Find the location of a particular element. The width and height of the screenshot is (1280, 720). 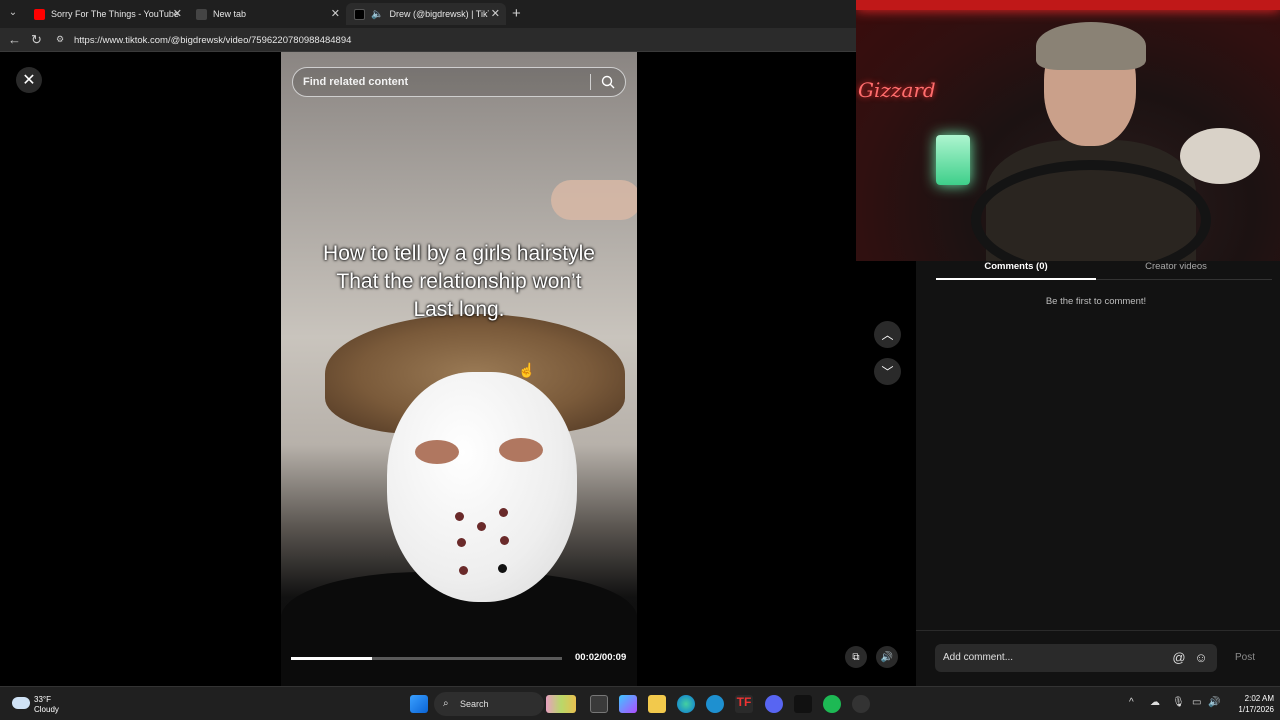

new-tab-favicon-icon is located at coordinates (201, 14).